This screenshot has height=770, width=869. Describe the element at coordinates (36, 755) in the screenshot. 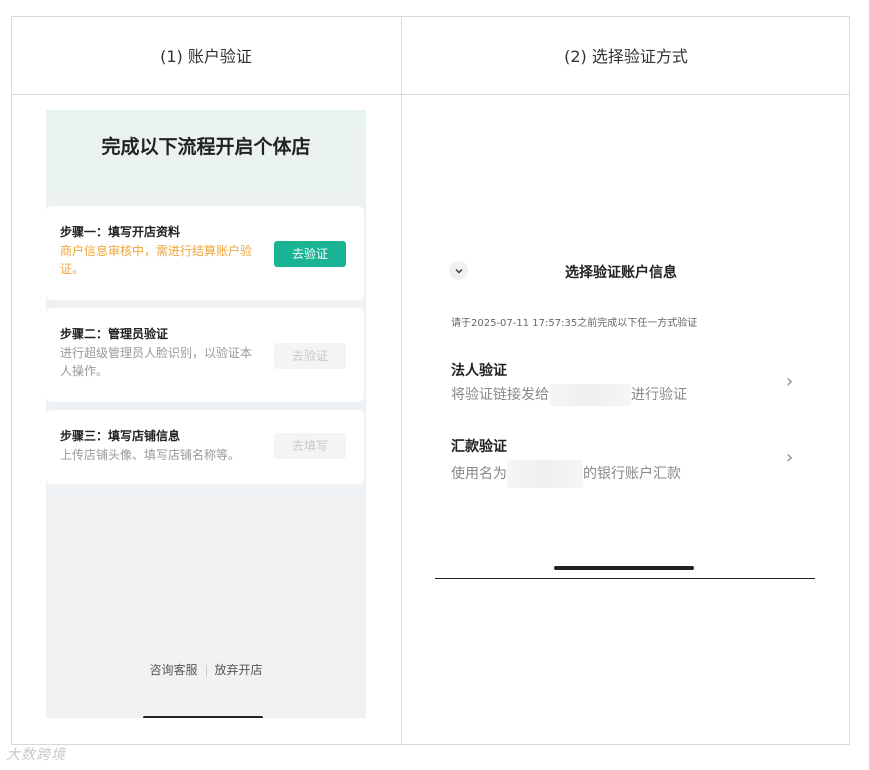

I see `watermark-logo: 大数跨境` at that location.